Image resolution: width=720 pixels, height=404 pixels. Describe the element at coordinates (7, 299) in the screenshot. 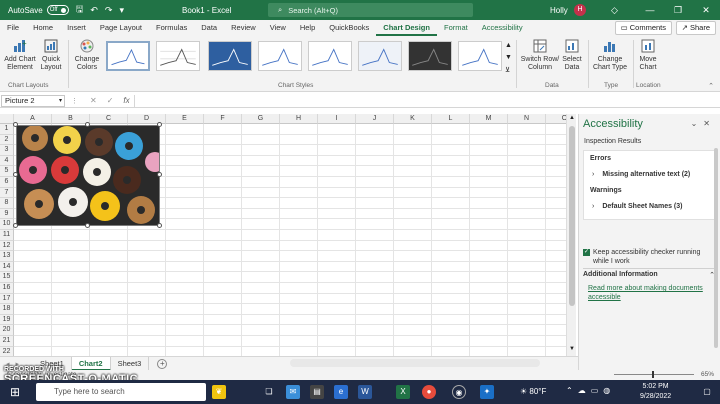

I see `row-header: 17` at that location.